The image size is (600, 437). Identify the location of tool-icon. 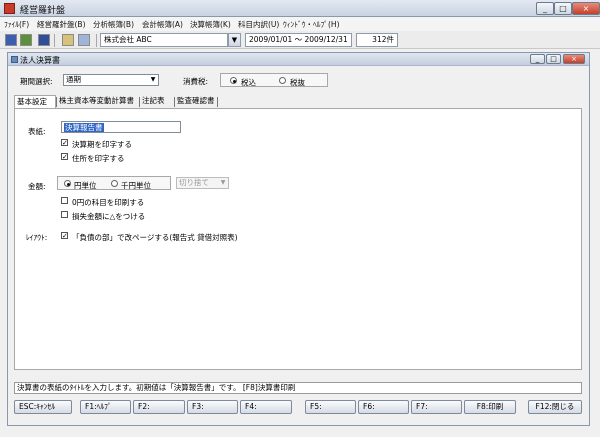
(68, 40).